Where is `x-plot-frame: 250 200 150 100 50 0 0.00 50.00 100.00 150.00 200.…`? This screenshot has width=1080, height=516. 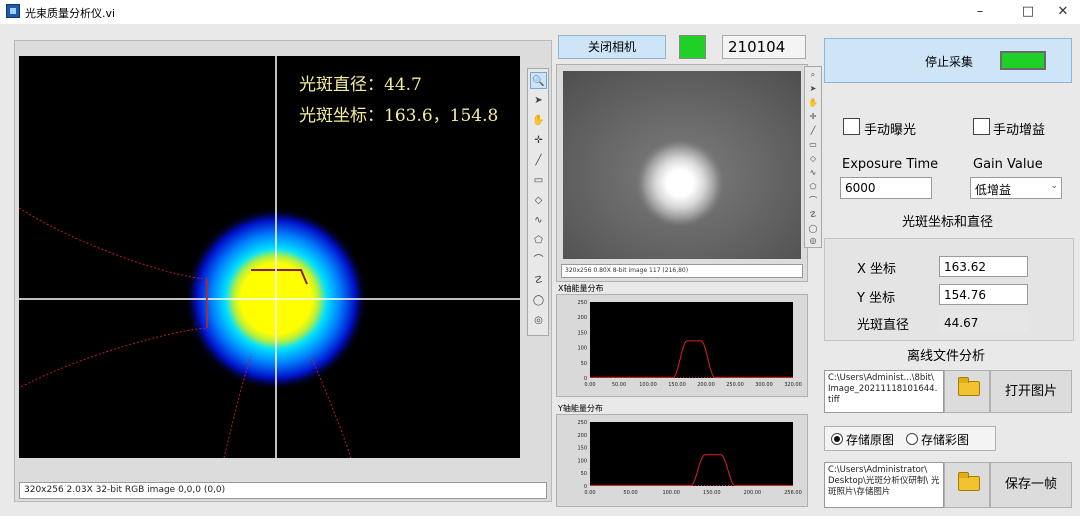 x-plot-frame: 250 200 150 100 50 0 0.00 50.00 100.00 150.00 200.… is located at coordinates (682, 345).